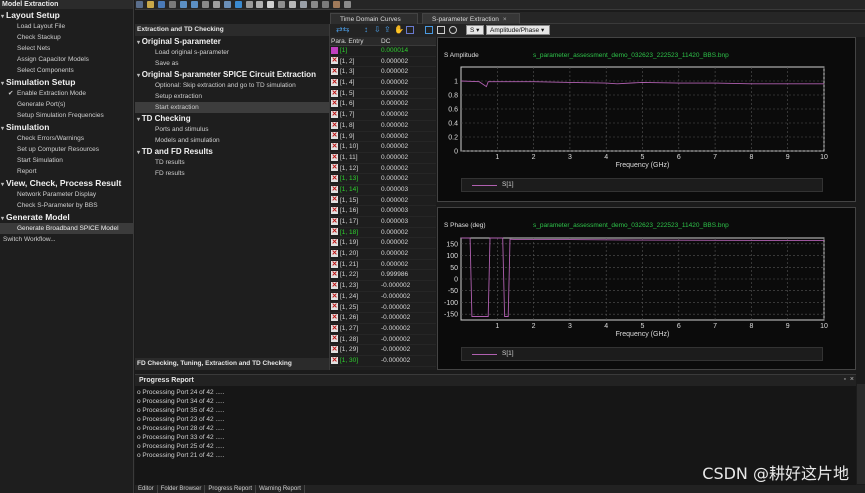 The image size is (865, 493). I want to click on column-dc: DC, so click(405, 41).